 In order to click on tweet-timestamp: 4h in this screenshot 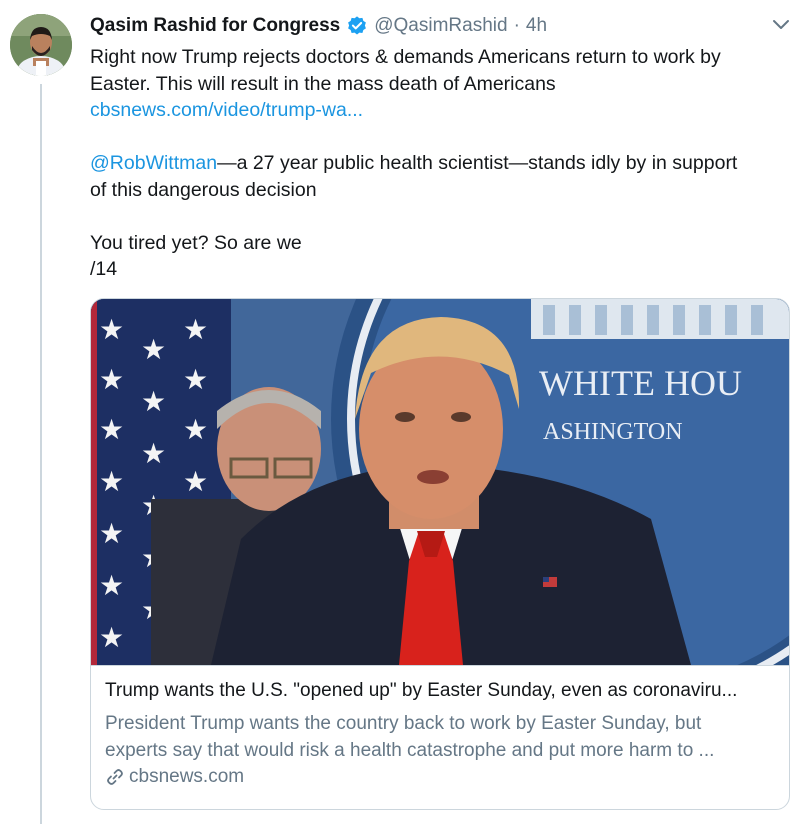, I will do `click(536, 26)`.